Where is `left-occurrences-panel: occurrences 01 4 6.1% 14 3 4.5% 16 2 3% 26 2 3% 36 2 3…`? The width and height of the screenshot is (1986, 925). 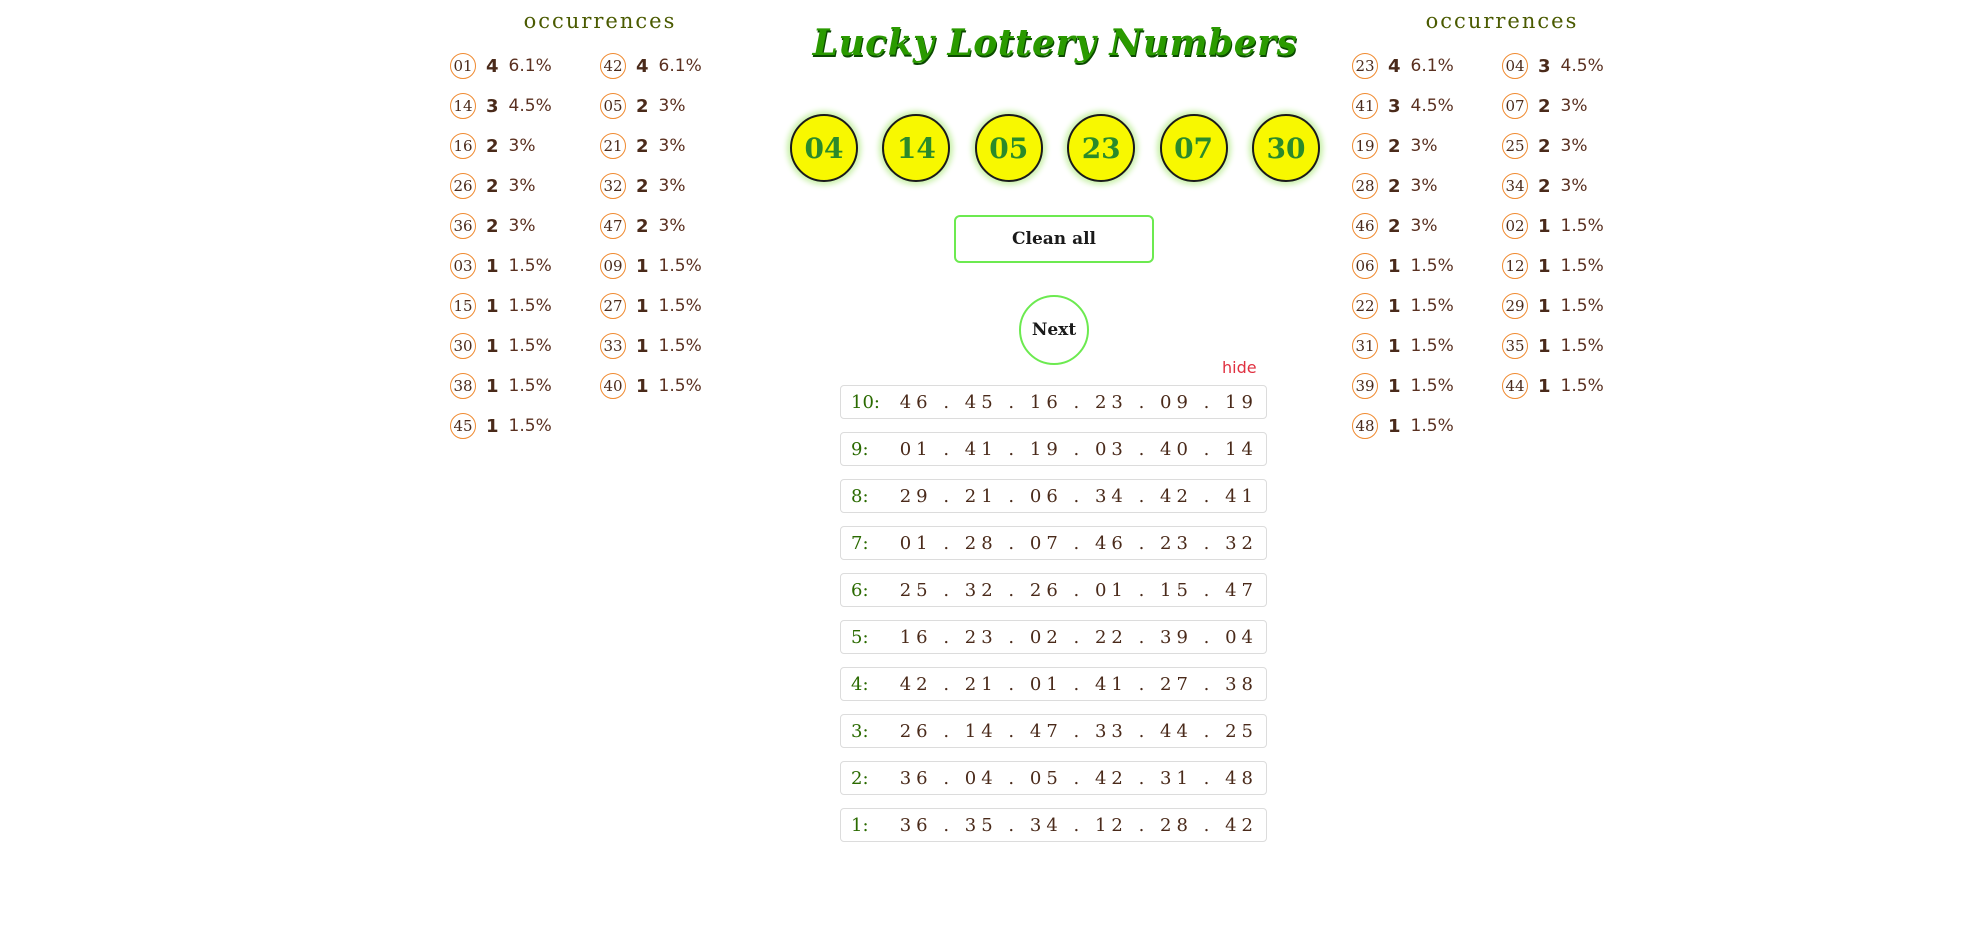
left-occurrences-panel: occurrences 01 4 6.1% 14 3 4.5% 16 2 3% 26 2 3% 36 2 3… is located at coordinates (600, 223).